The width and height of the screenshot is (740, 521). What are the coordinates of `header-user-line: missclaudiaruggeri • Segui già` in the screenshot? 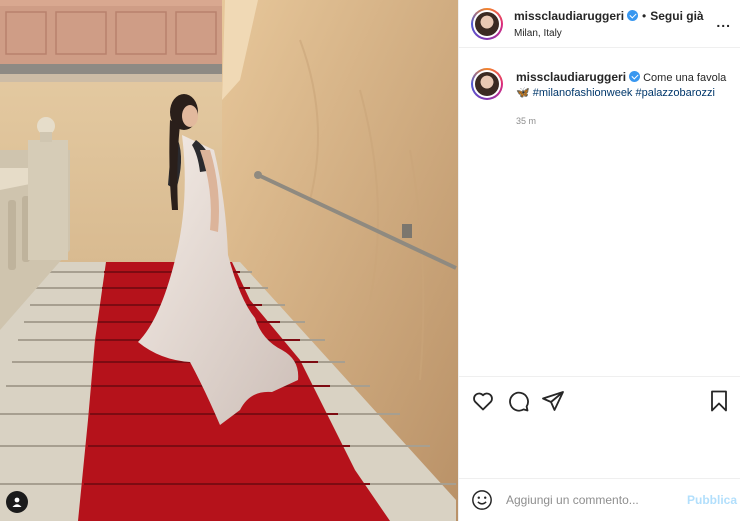 It's located at (609, 16).